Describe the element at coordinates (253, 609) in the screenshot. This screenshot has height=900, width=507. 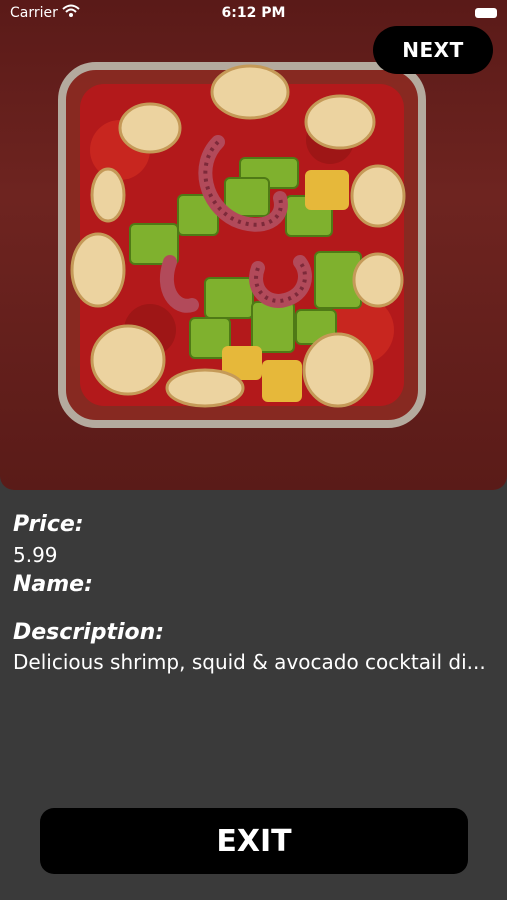
I see `name-value` at that location.